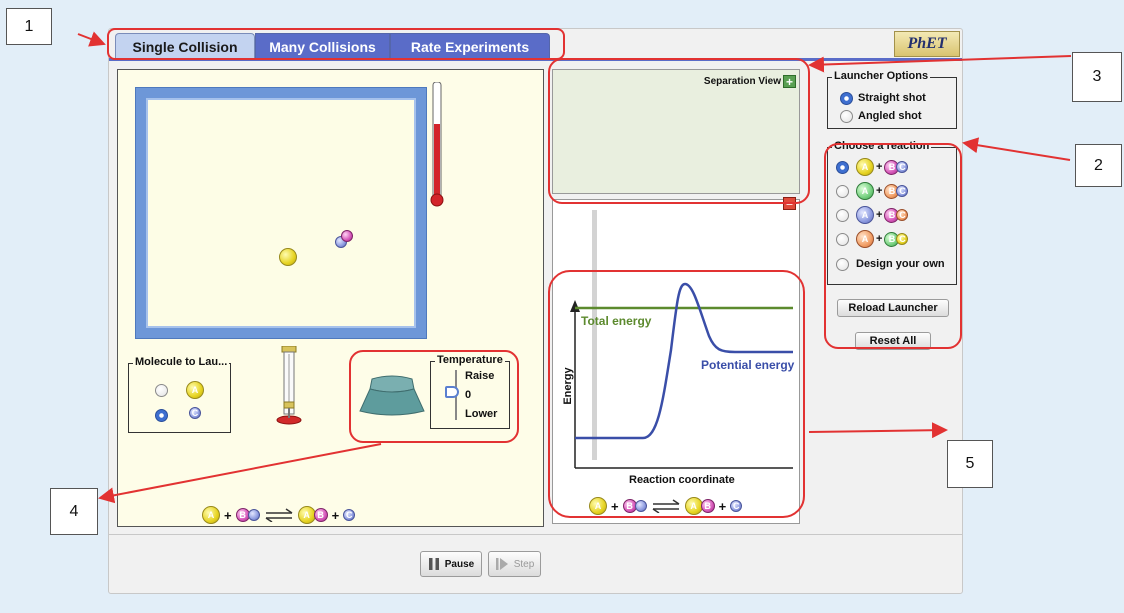  I want to click on equilibrium-arrows-icon, so click(279, 515).